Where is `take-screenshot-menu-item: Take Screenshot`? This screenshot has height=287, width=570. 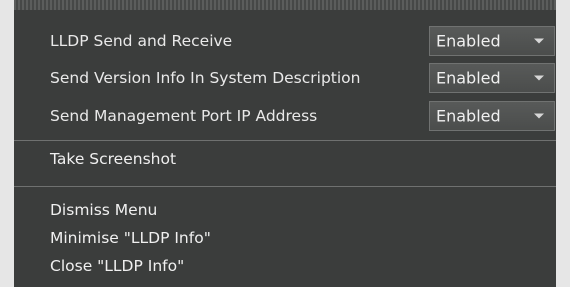
take-screenshot-menu-item: Take Screenshot is located at coordinates (113, 159).